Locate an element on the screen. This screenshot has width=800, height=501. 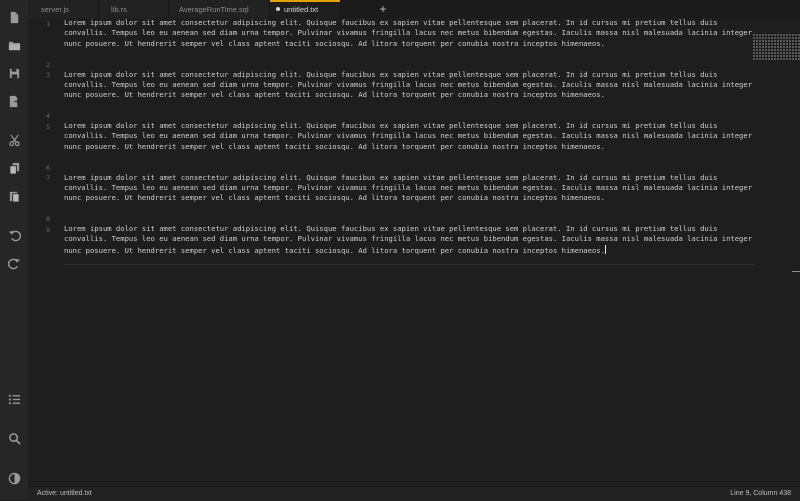
unsaved-dot-icon is located at coordinates (278, 9).